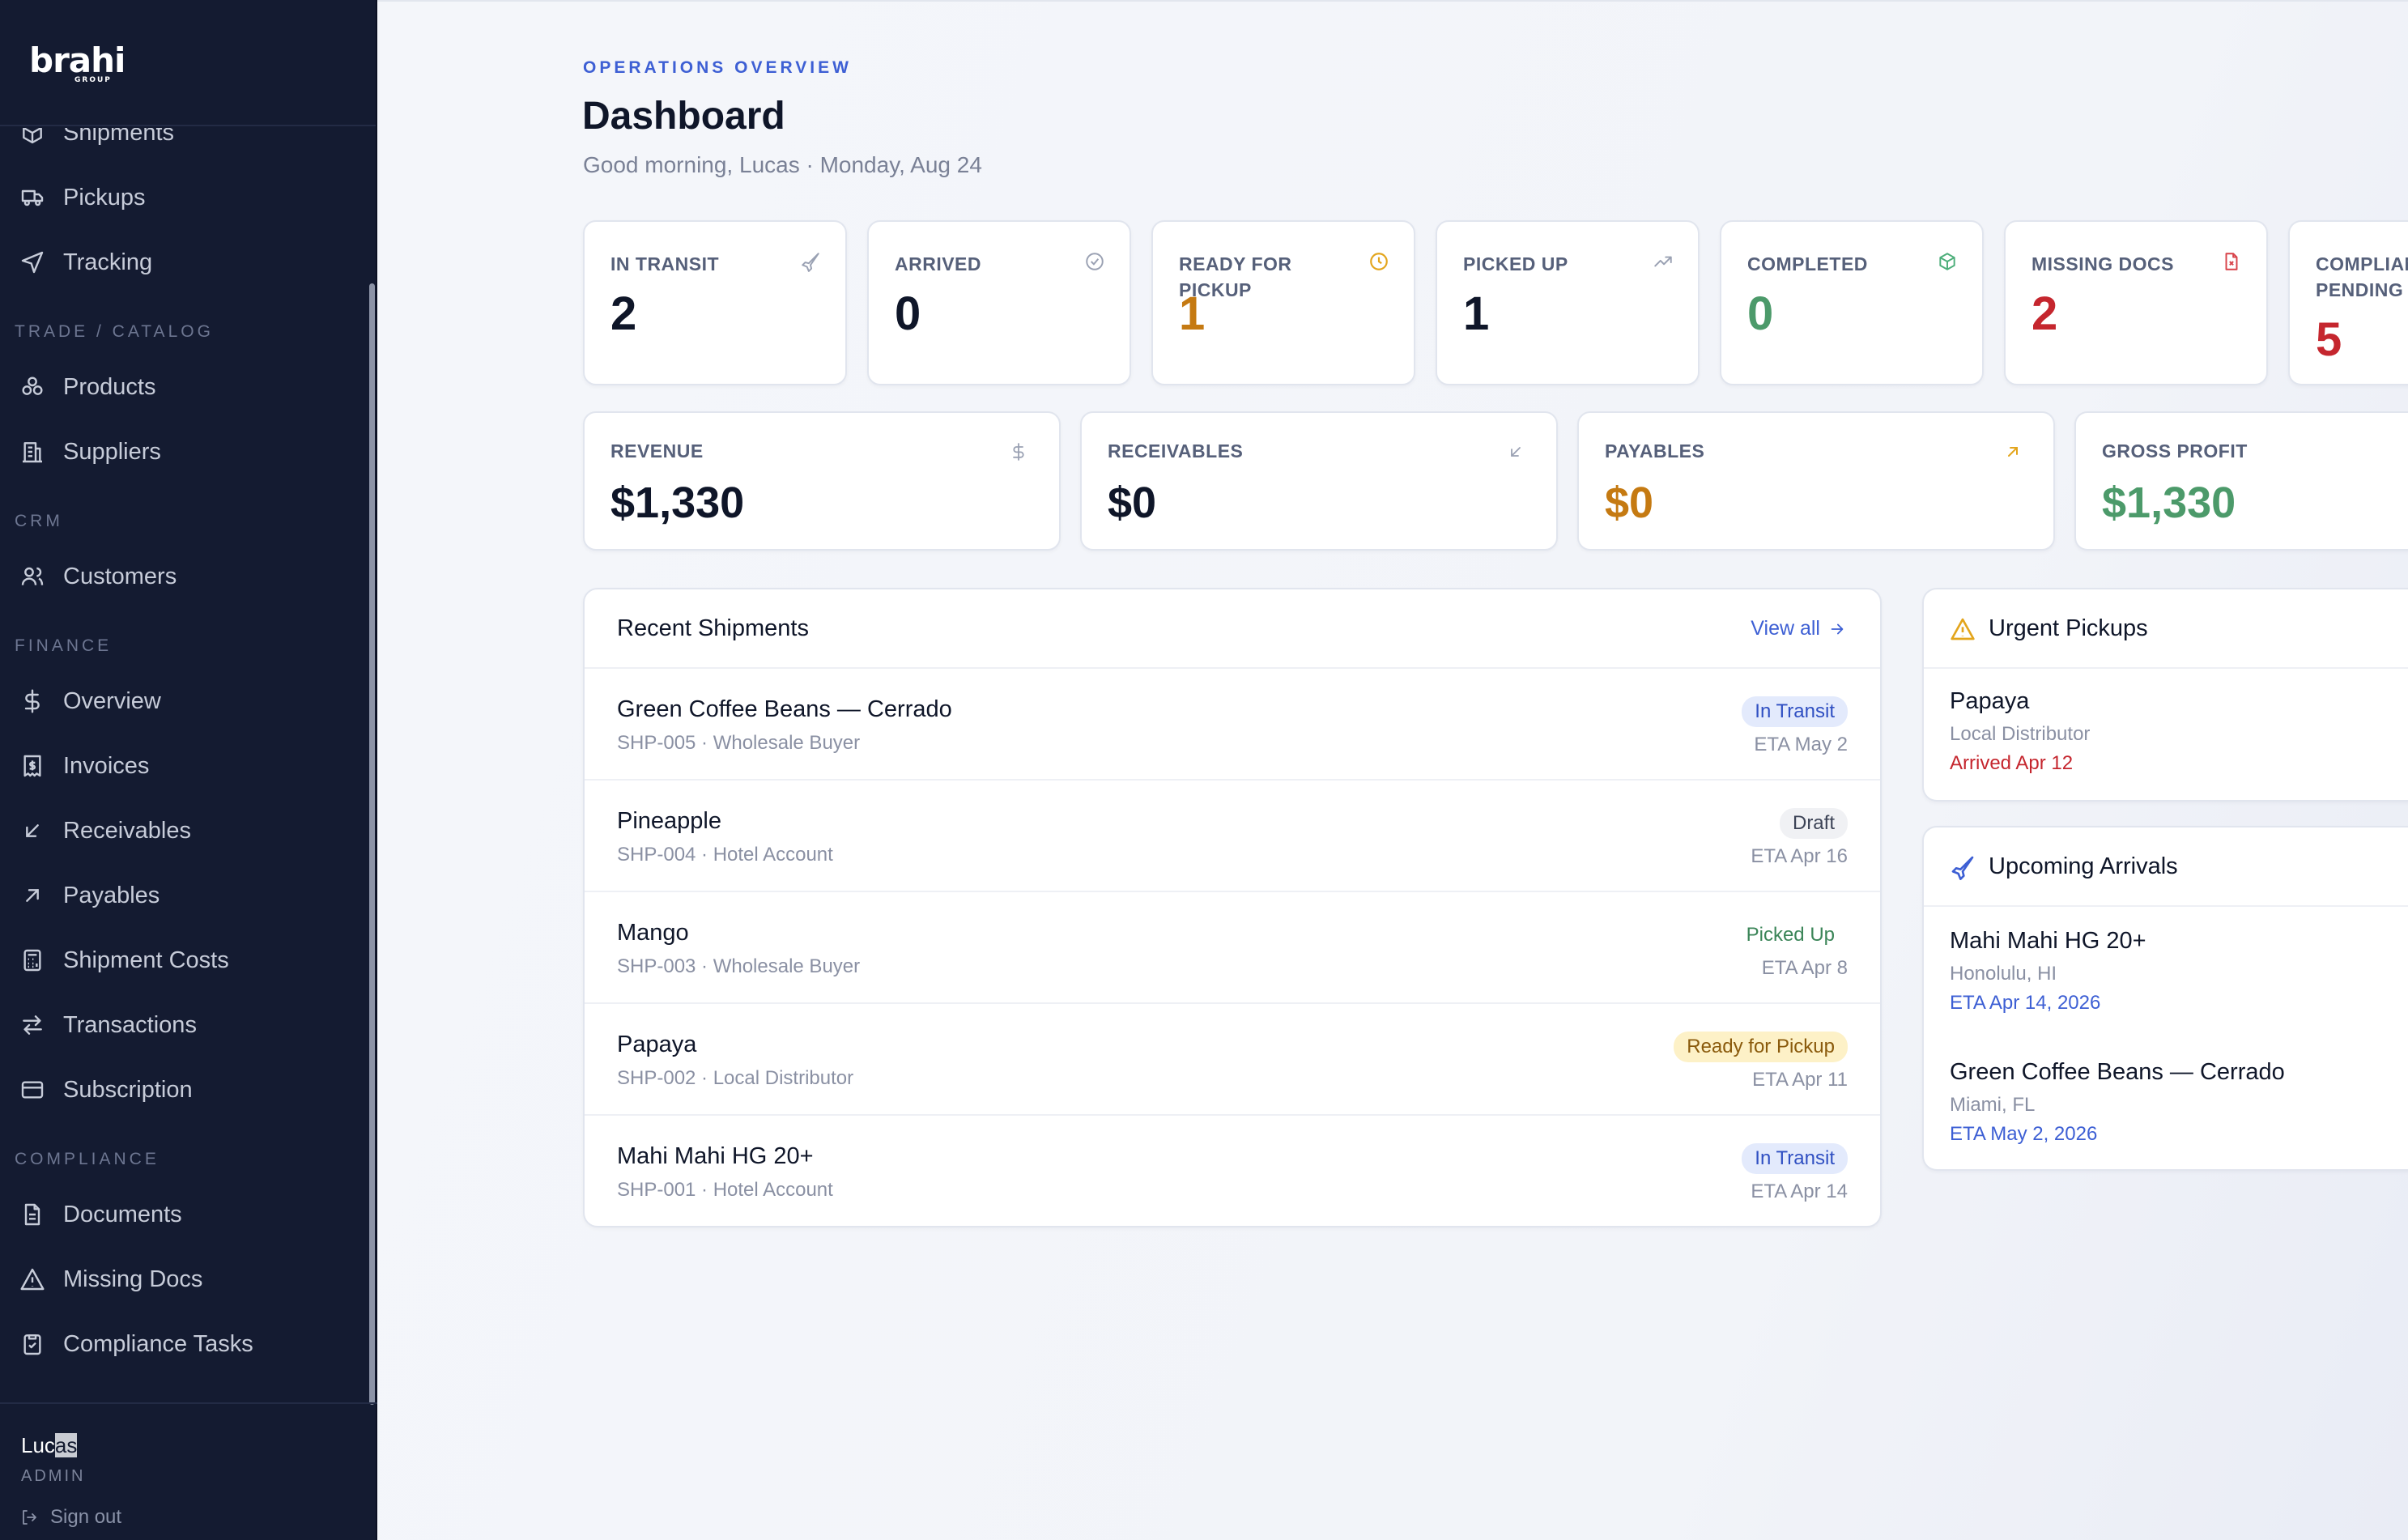  Describe the element at coordinates (93, 80) in the screenshot. I see `logo-sub: GROUP` at that location.